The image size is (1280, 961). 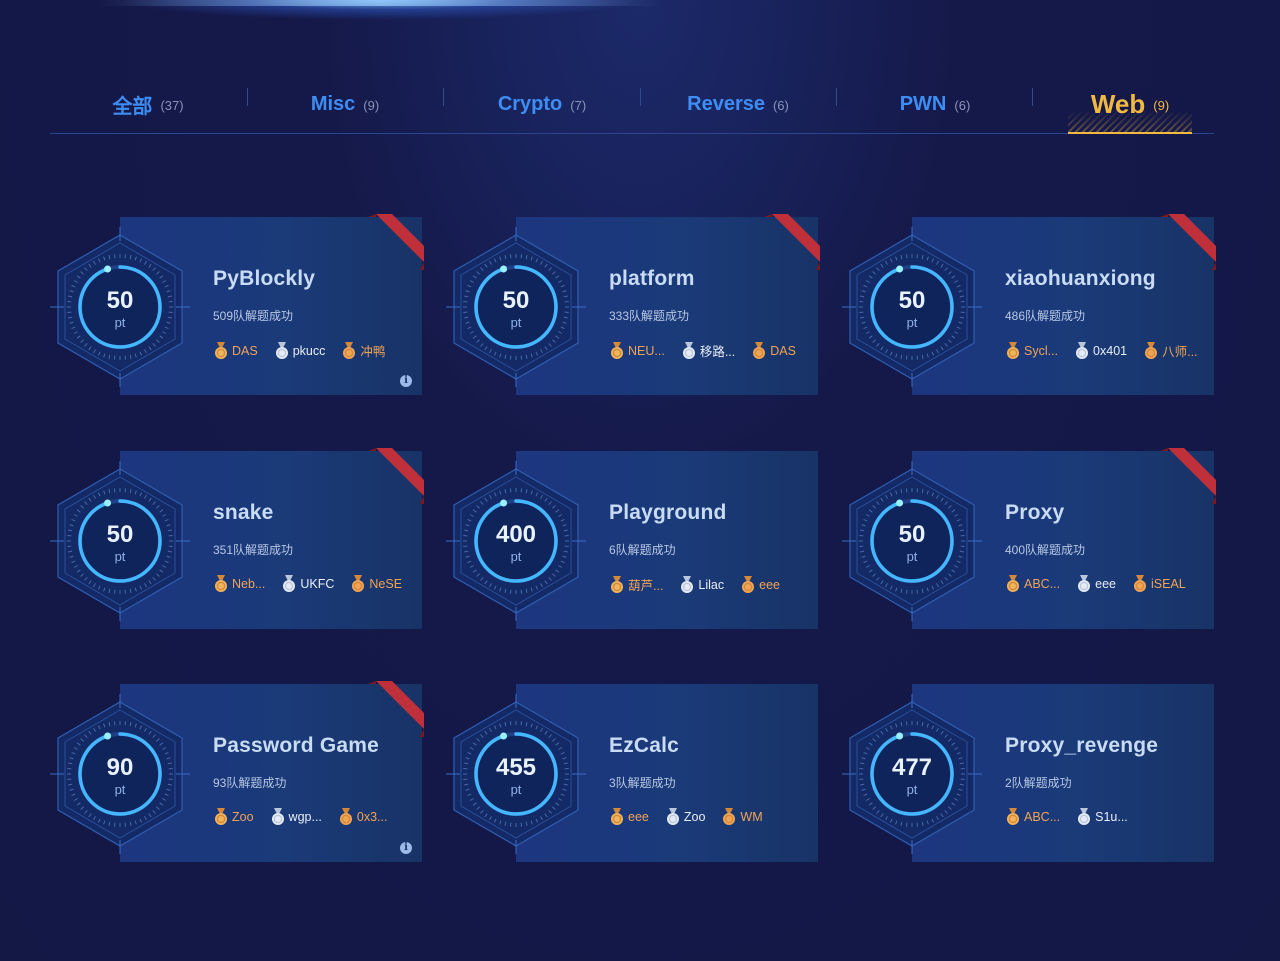 What do you see at coordinates (1082, 745) in the screenshot?
I see `challenge-title: Proxy_revenge` at bounding box center [1082, 745].